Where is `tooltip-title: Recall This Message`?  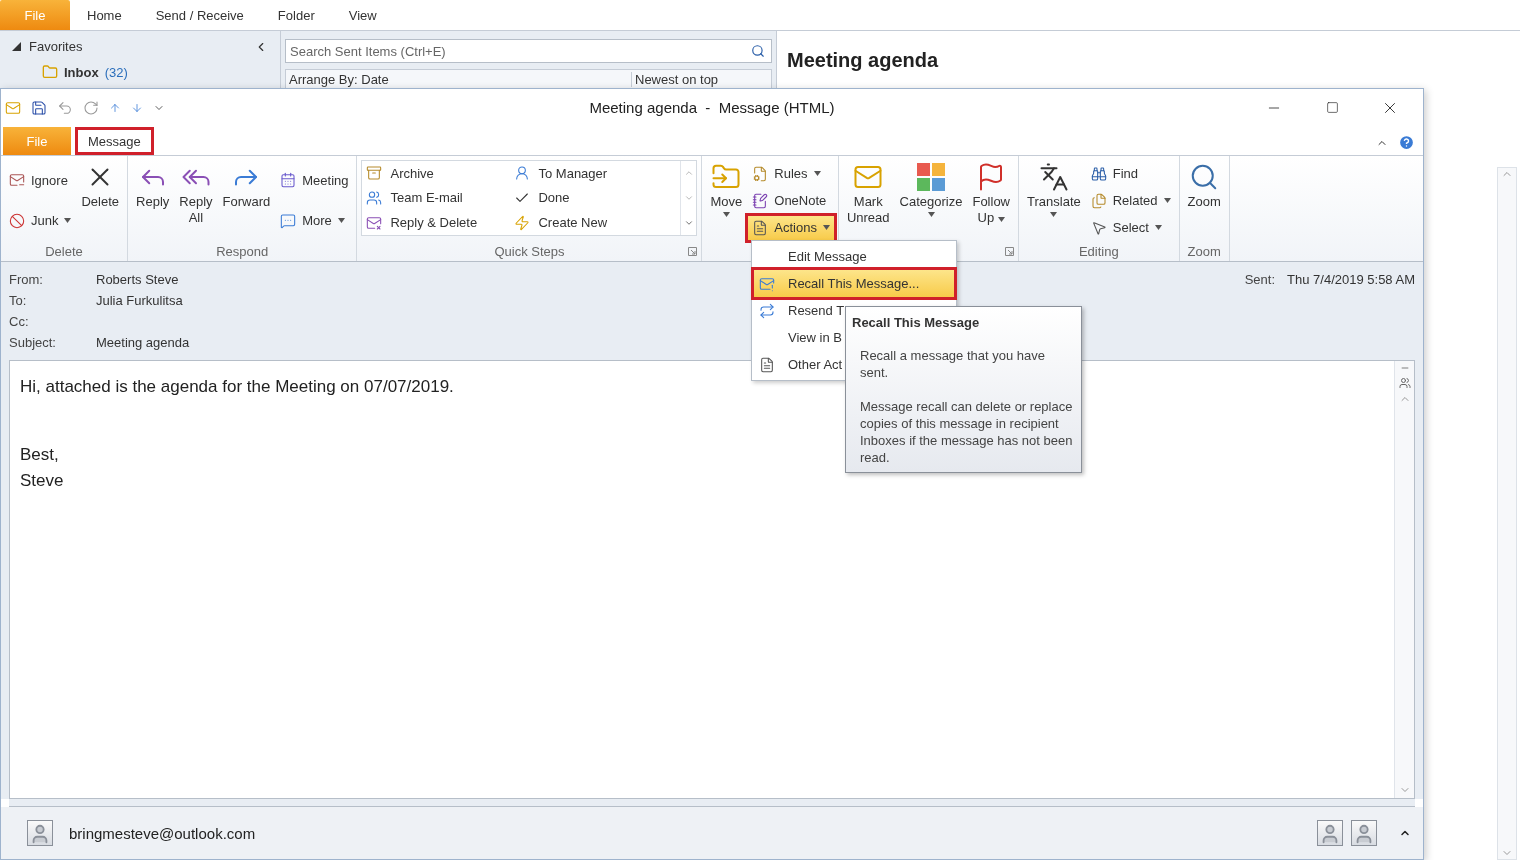
tooltip-title: Recall This Message is located at coordinates (916, 322).